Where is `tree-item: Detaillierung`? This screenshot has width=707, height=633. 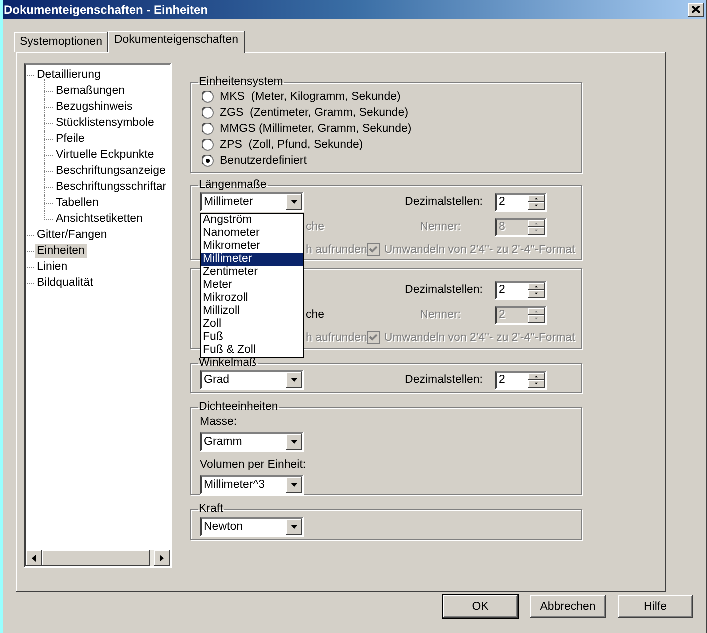
tree-item: Detaillierung is located at coordinates (69, 75).